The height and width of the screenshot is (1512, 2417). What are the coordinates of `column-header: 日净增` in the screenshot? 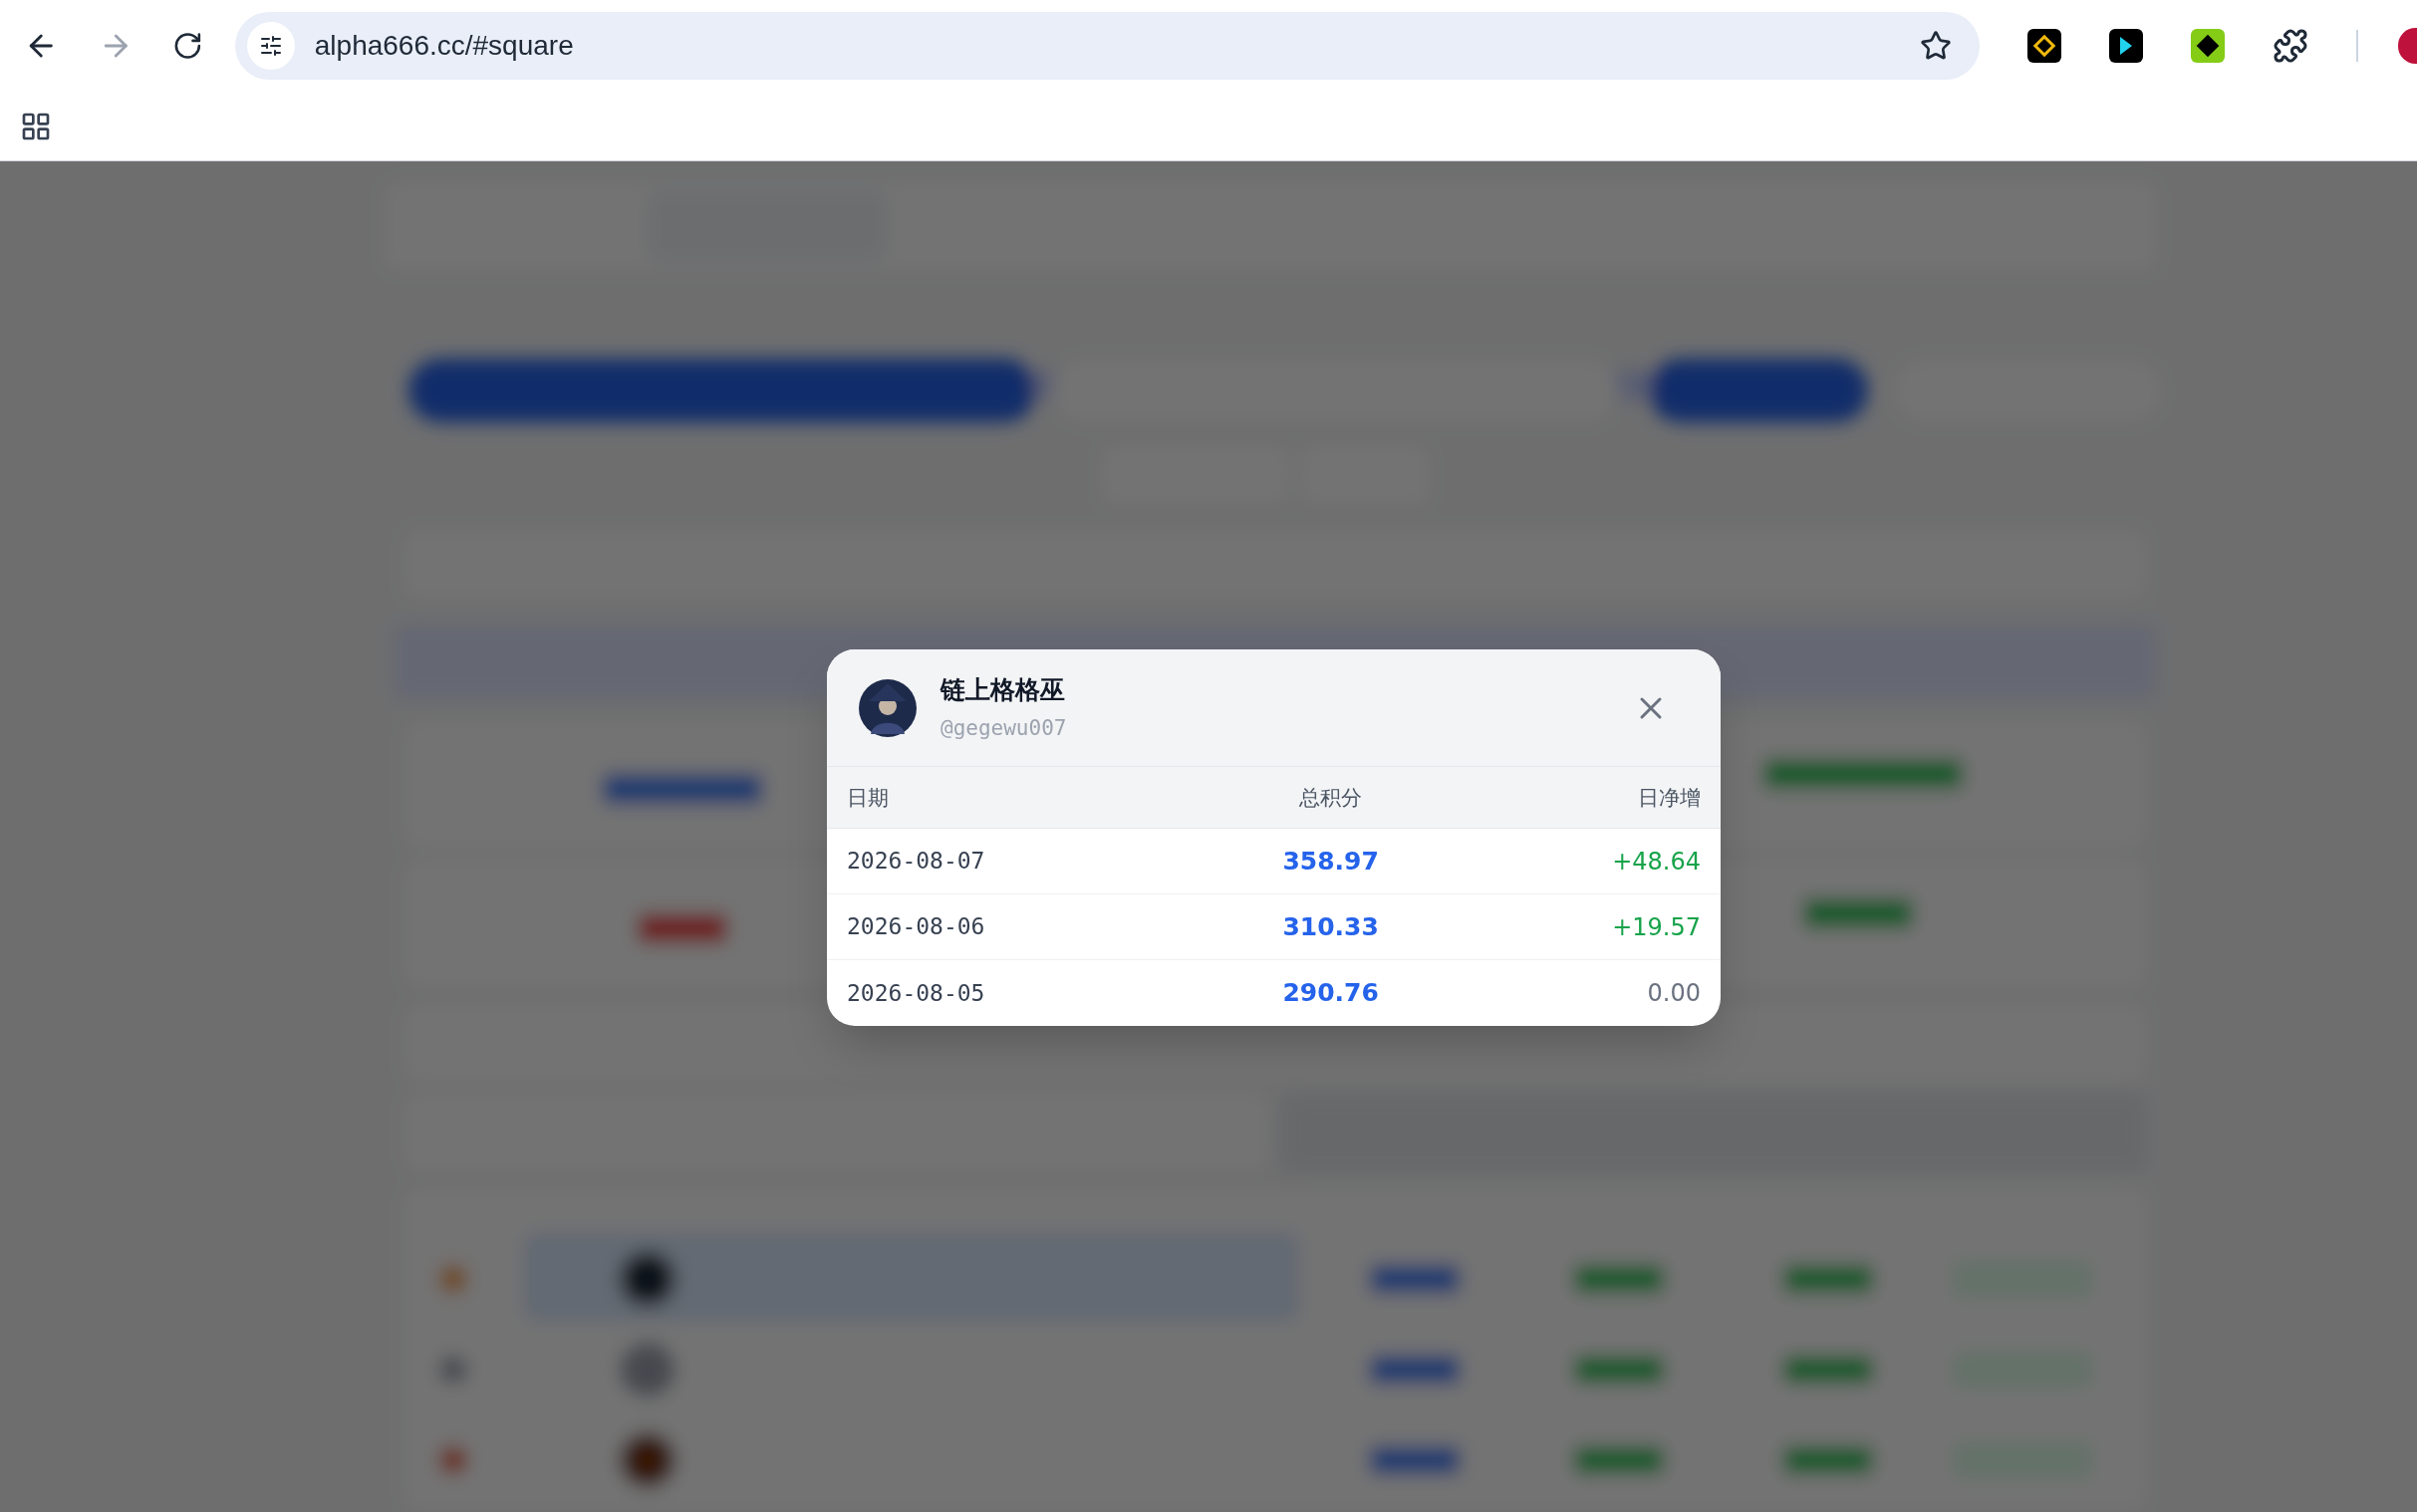 It's located at (1669, 797).